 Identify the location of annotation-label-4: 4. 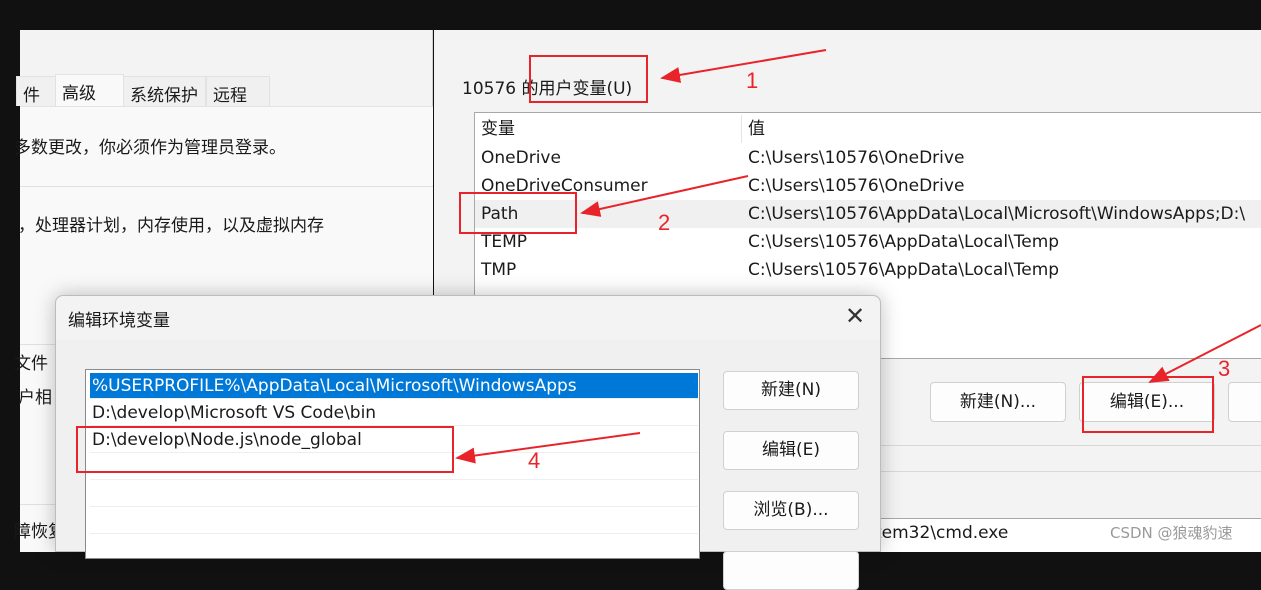
(534, 460).